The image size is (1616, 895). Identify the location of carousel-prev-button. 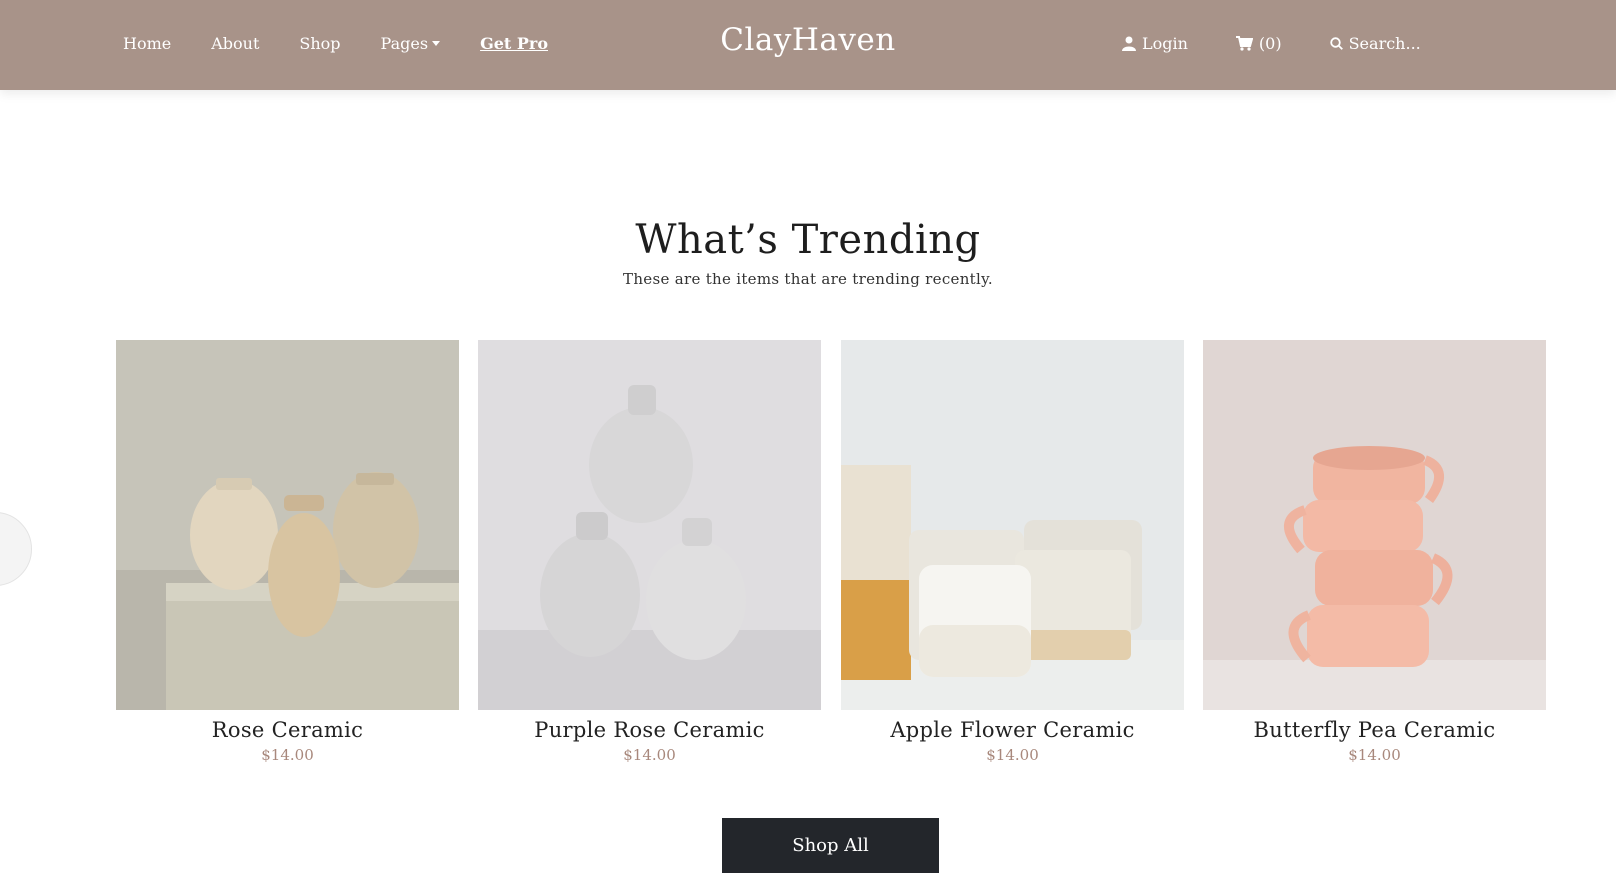
(16, 549).